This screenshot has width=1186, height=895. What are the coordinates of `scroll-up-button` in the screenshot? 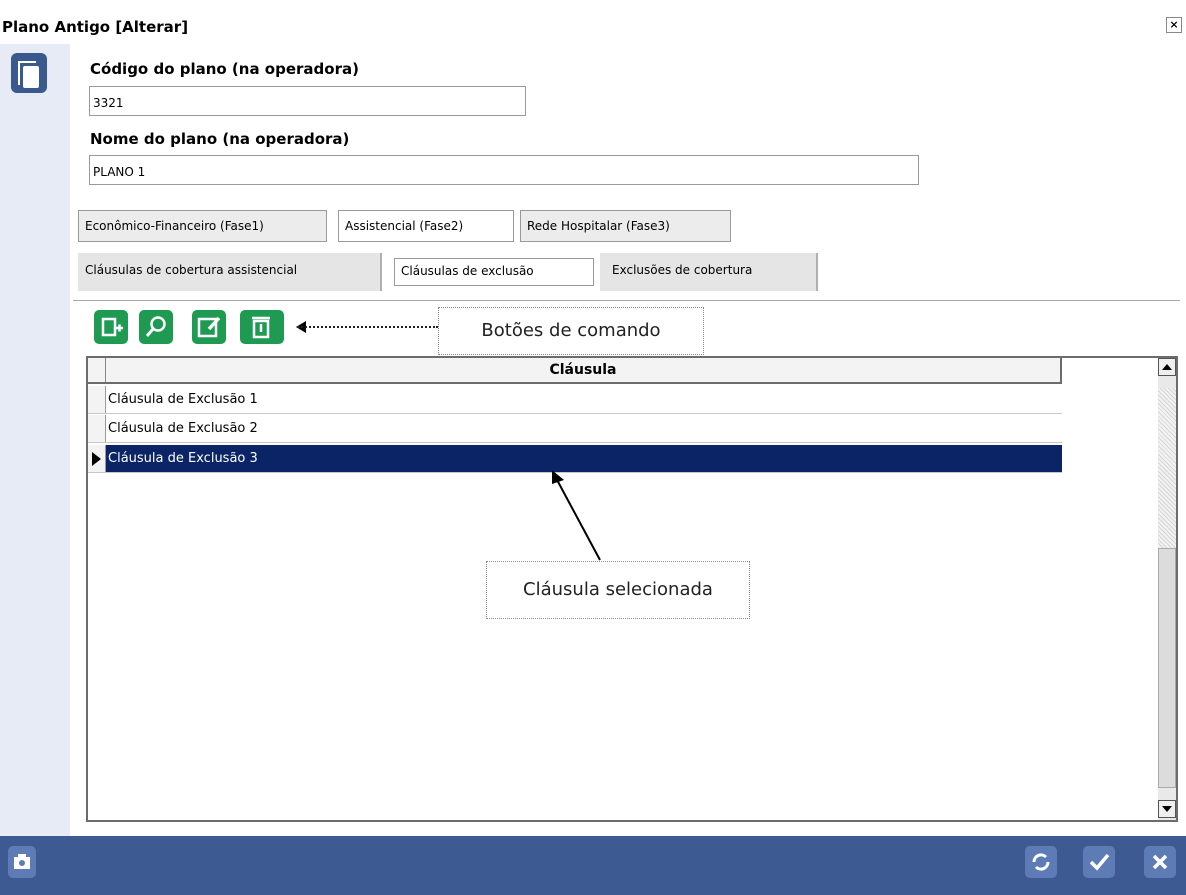 It's located at (1167, 367).